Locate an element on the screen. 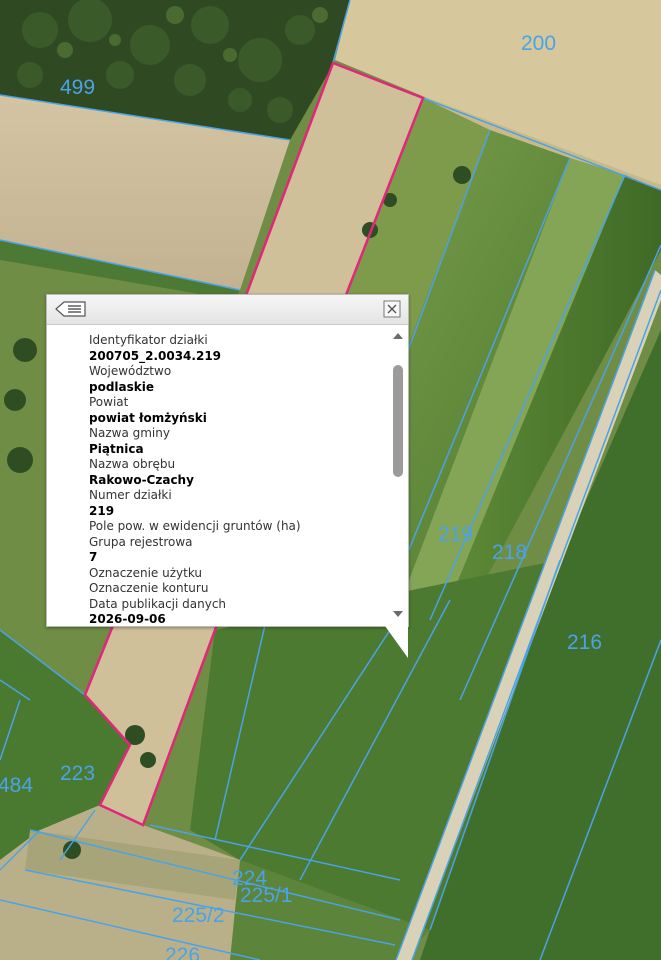 The width and height of the screenshot is (661, 960). popup-scrollbar is located at coordinates (398, 475).